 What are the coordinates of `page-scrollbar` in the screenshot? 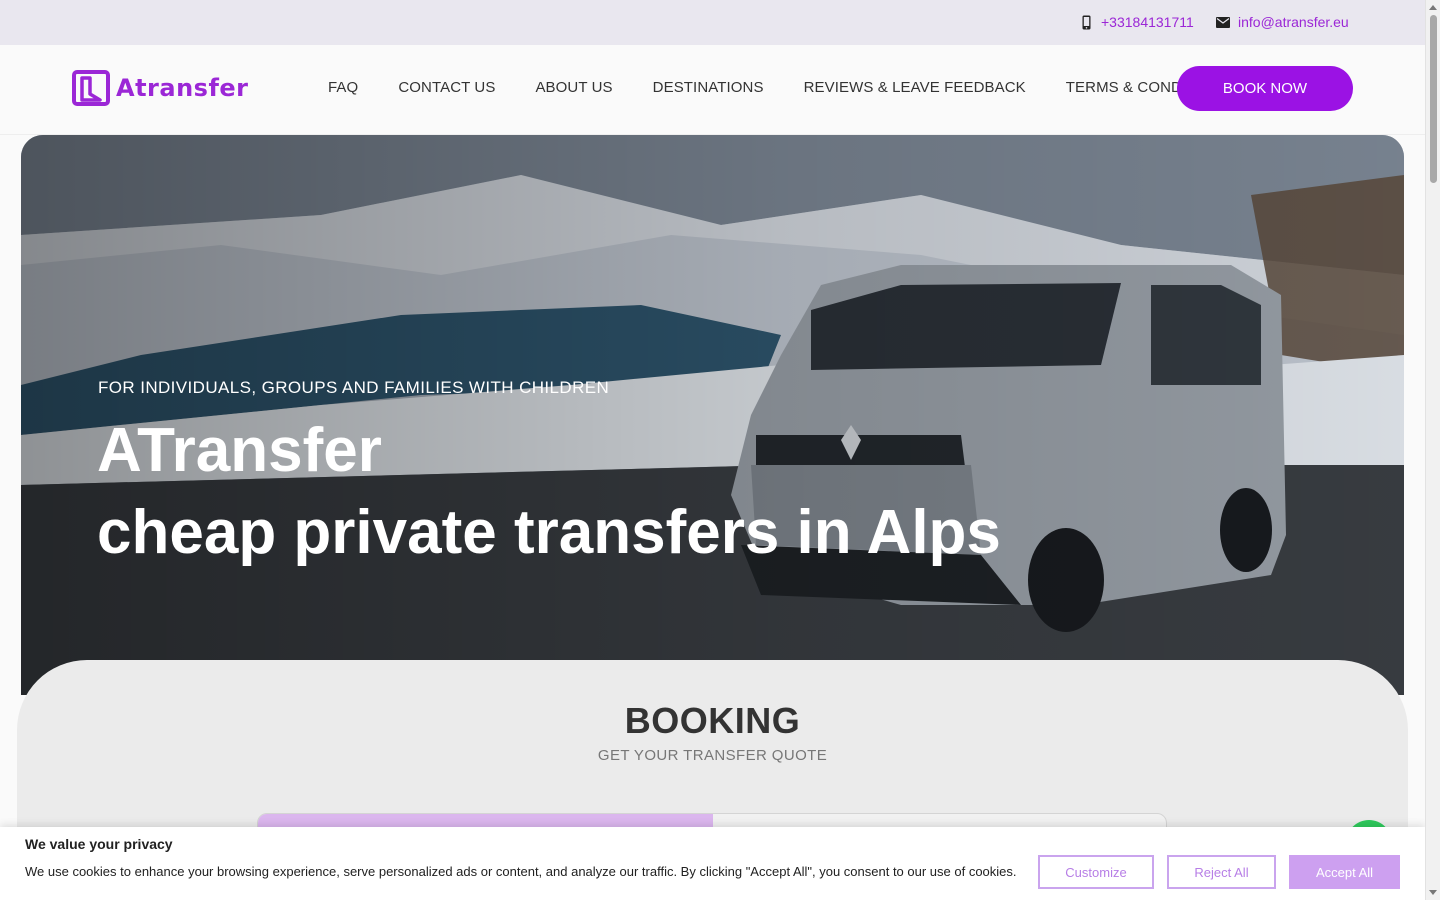 It's located at (1432, 450).